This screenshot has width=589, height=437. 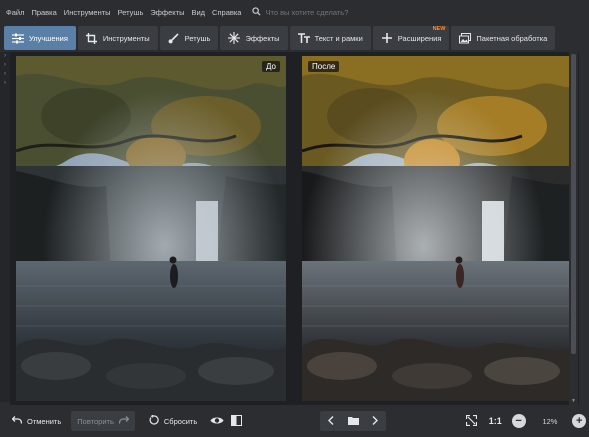 I want to click on redo-button: Повторить, so click(x=103, y=421).